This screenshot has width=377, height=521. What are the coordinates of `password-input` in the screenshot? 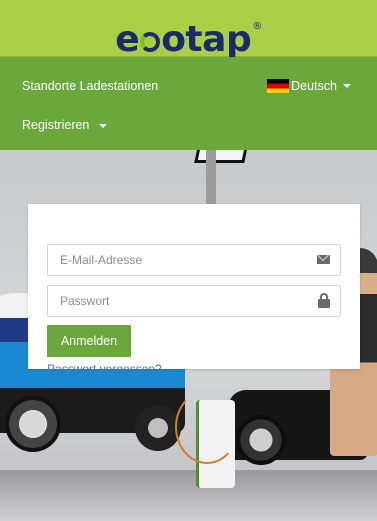 It's located at (184, 301).